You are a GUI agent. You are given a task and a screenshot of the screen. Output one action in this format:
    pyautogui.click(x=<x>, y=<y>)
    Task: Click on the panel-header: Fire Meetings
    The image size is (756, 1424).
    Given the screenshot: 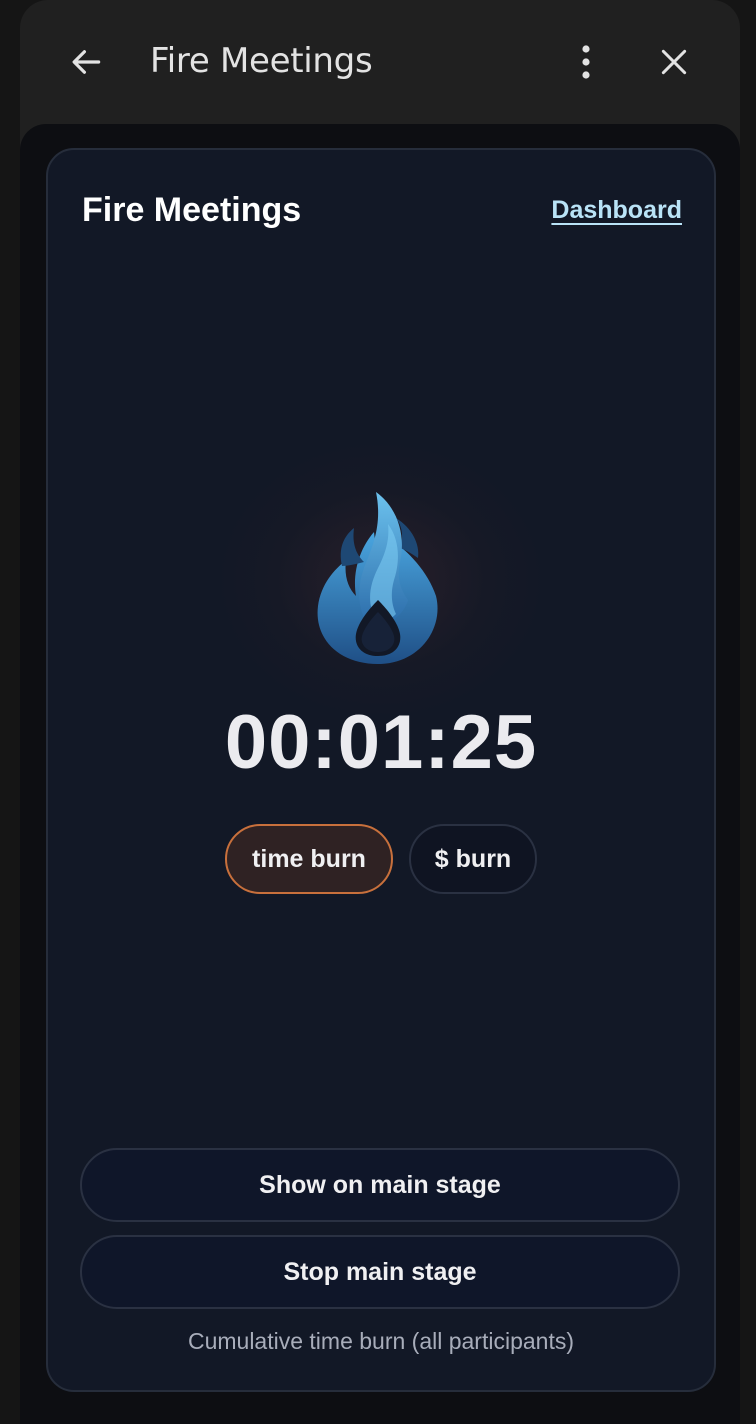 What is the action you would take?
    pyautogui.click(x=380, y=62)
    